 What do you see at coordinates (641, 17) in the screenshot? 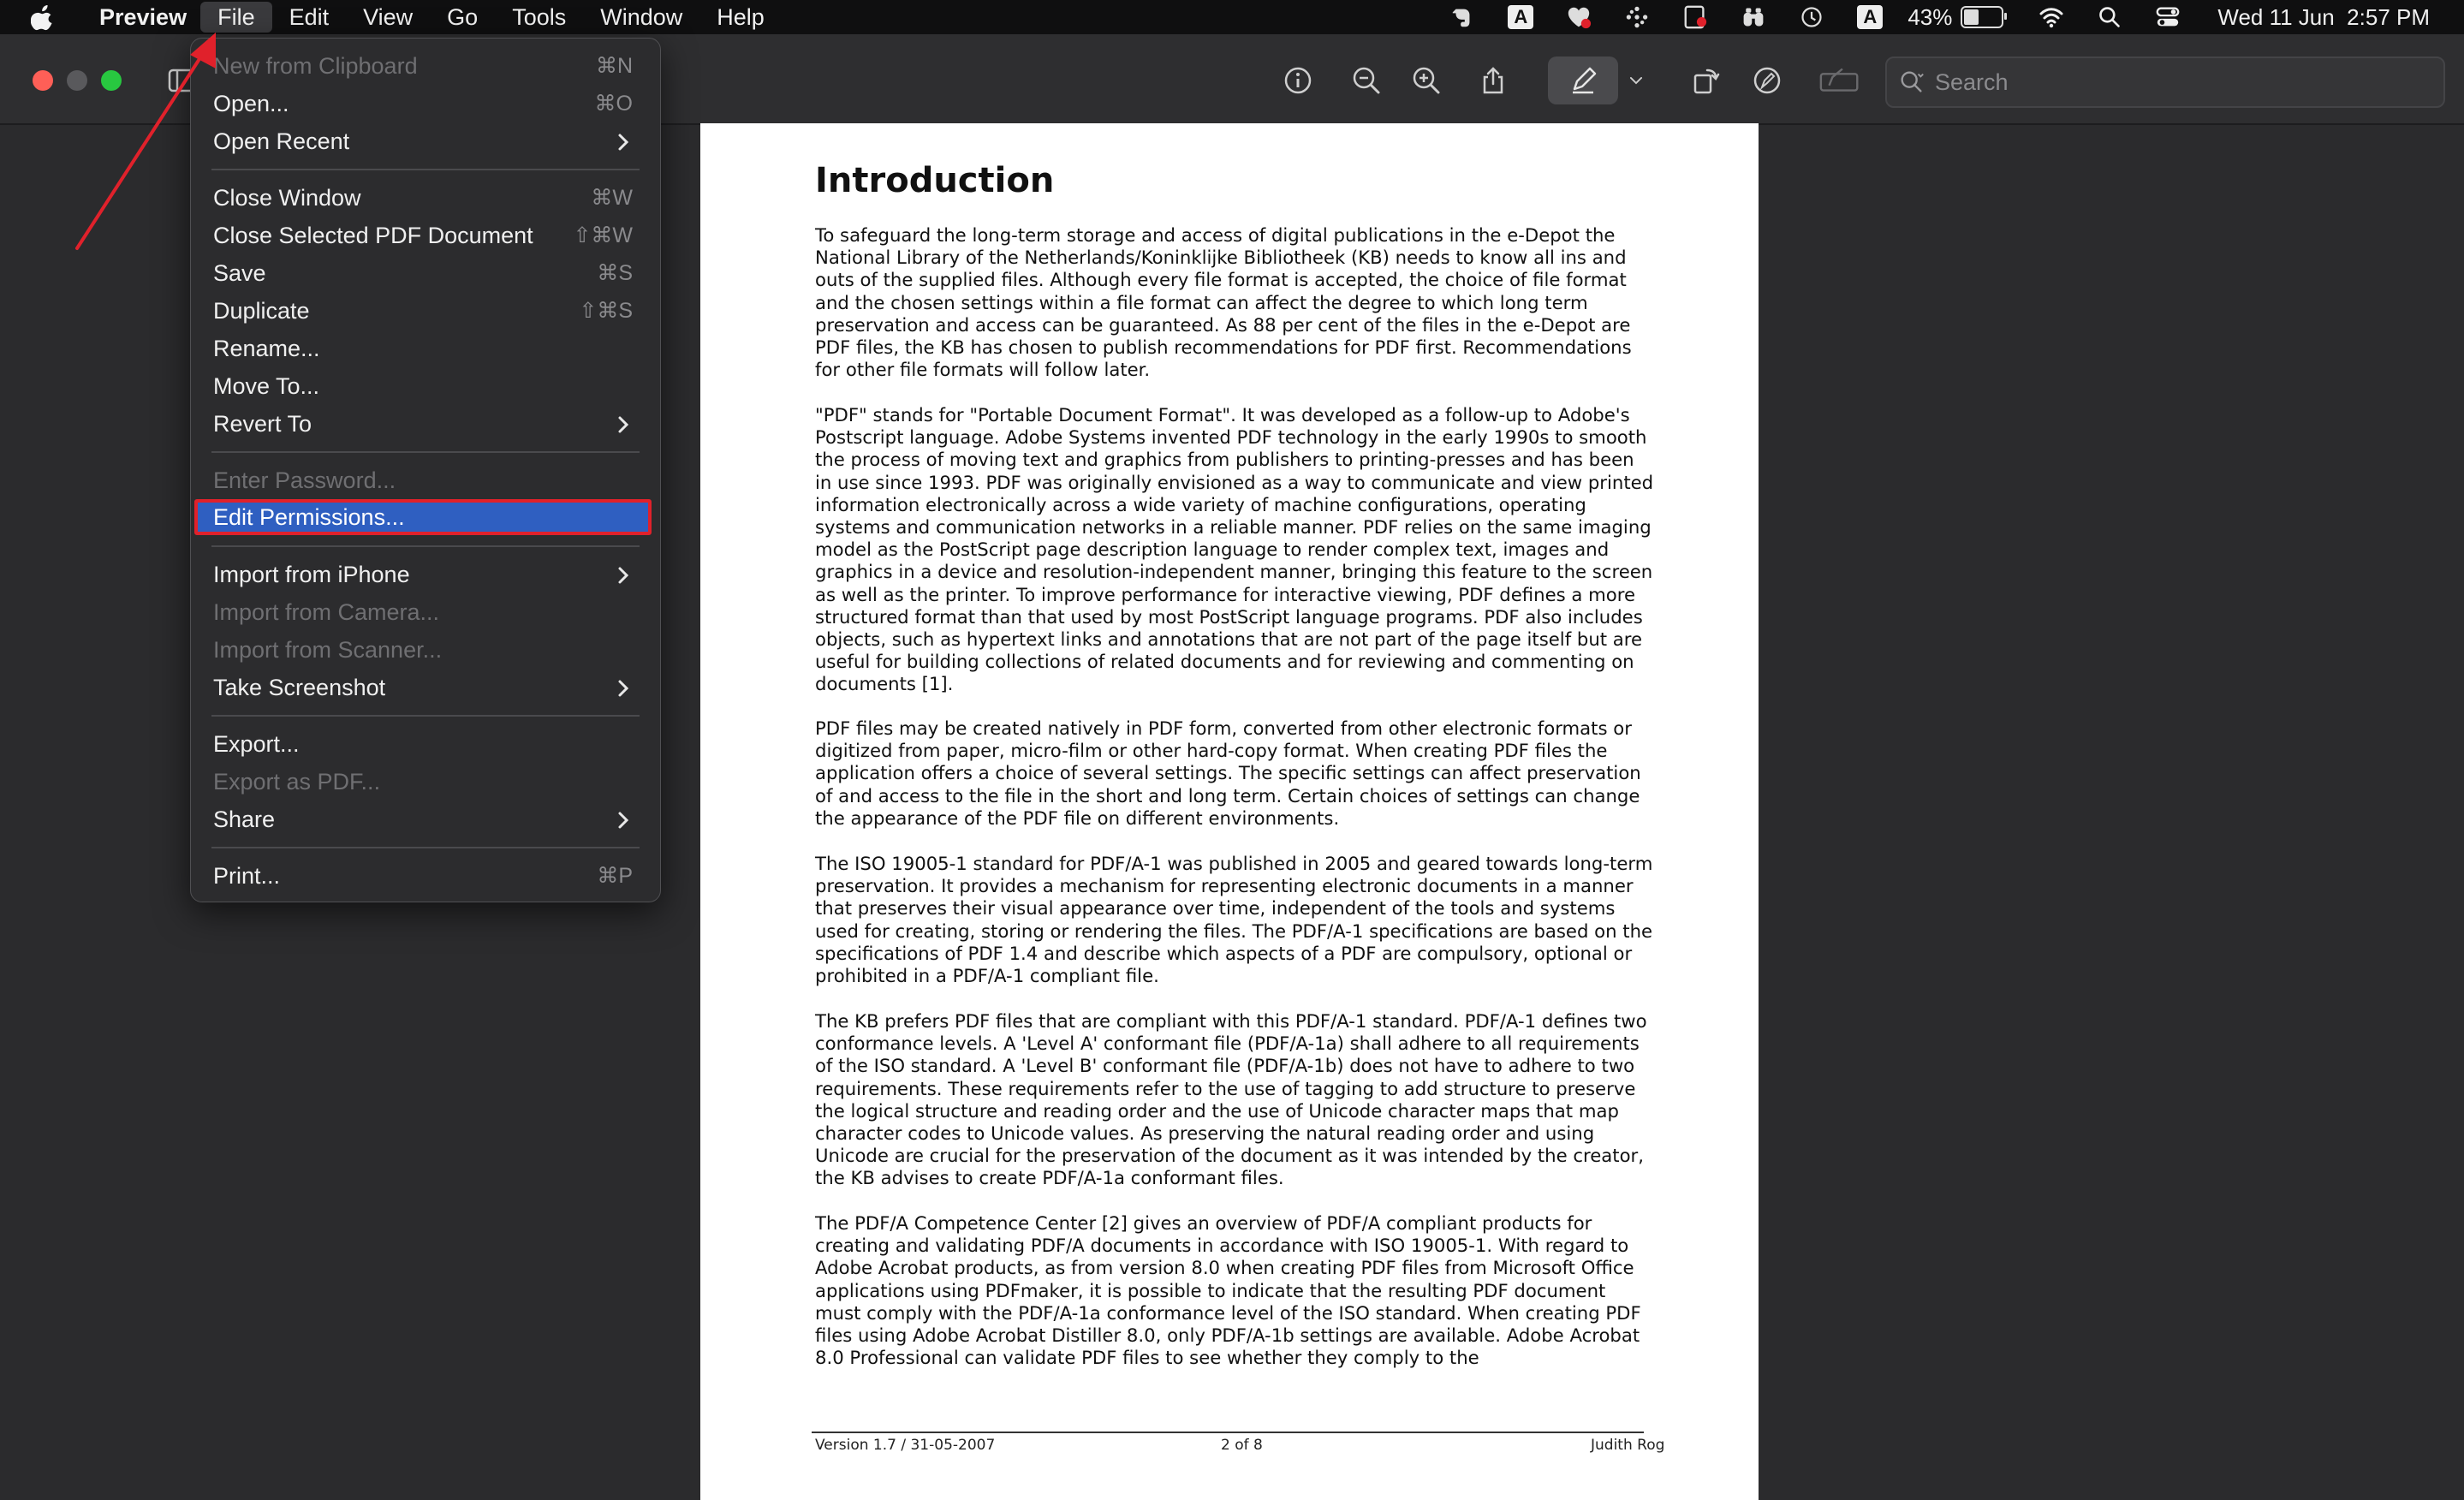
I see `menu-window: Window` at bounding box center [641, 17].